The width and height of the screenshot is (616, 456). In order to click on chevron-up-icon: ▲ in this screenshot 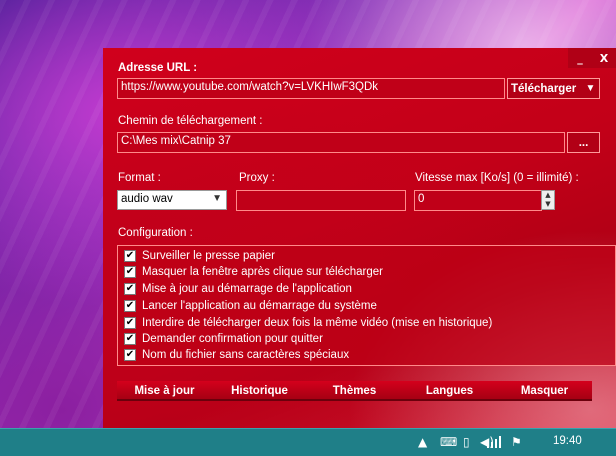, I will do `click(422, 442)`.